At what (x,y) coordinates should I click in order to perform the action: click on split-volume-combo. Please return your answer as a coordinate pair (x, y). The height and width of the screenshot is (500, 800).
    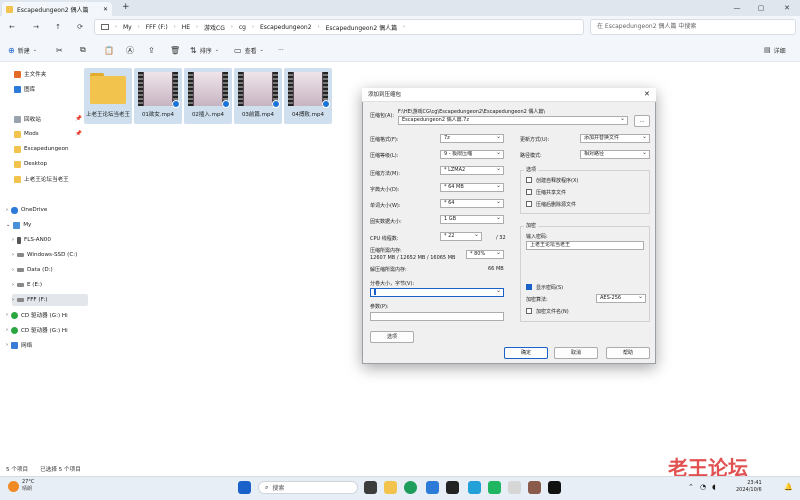
    Looking at the image, I should click on (437, 292).